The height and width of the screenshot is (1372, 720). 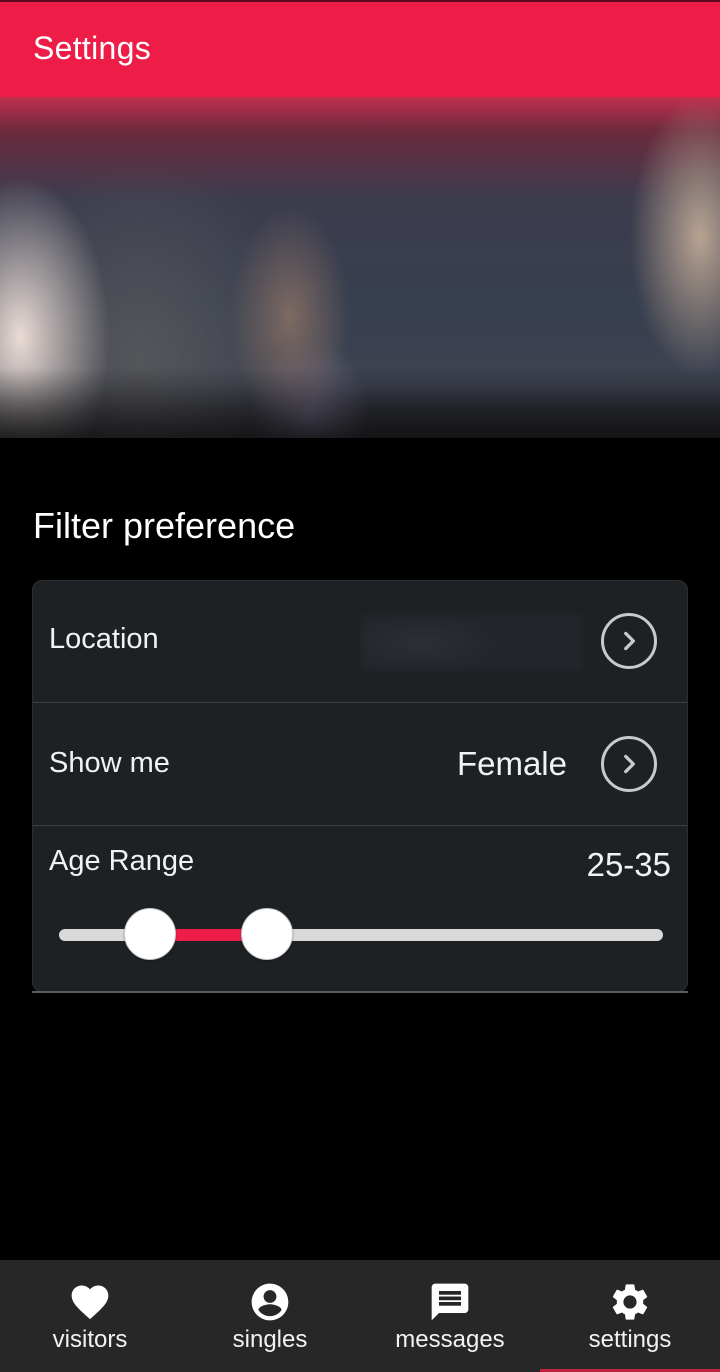 I want to click on filter-preference-heading: Filter preference, so click(x=164, y=525).